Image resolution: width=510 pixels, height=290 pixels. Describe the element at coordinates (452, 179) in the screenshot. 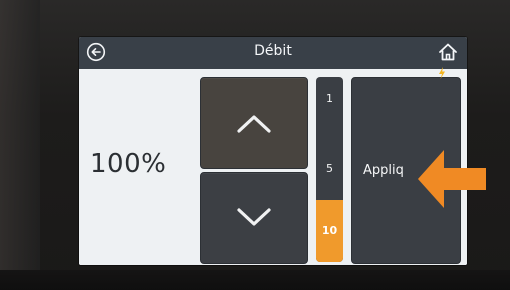

I see `pointer-arrow-icon` at that location.